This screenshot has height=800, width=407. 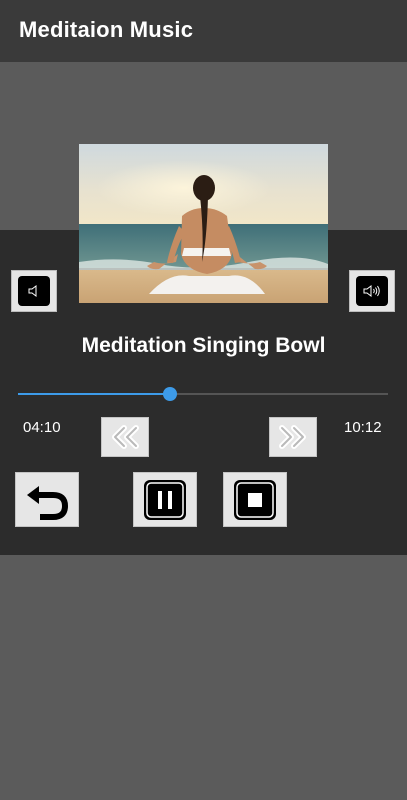 I want to click on fast-forward-icon, so click(x=292, y=437).